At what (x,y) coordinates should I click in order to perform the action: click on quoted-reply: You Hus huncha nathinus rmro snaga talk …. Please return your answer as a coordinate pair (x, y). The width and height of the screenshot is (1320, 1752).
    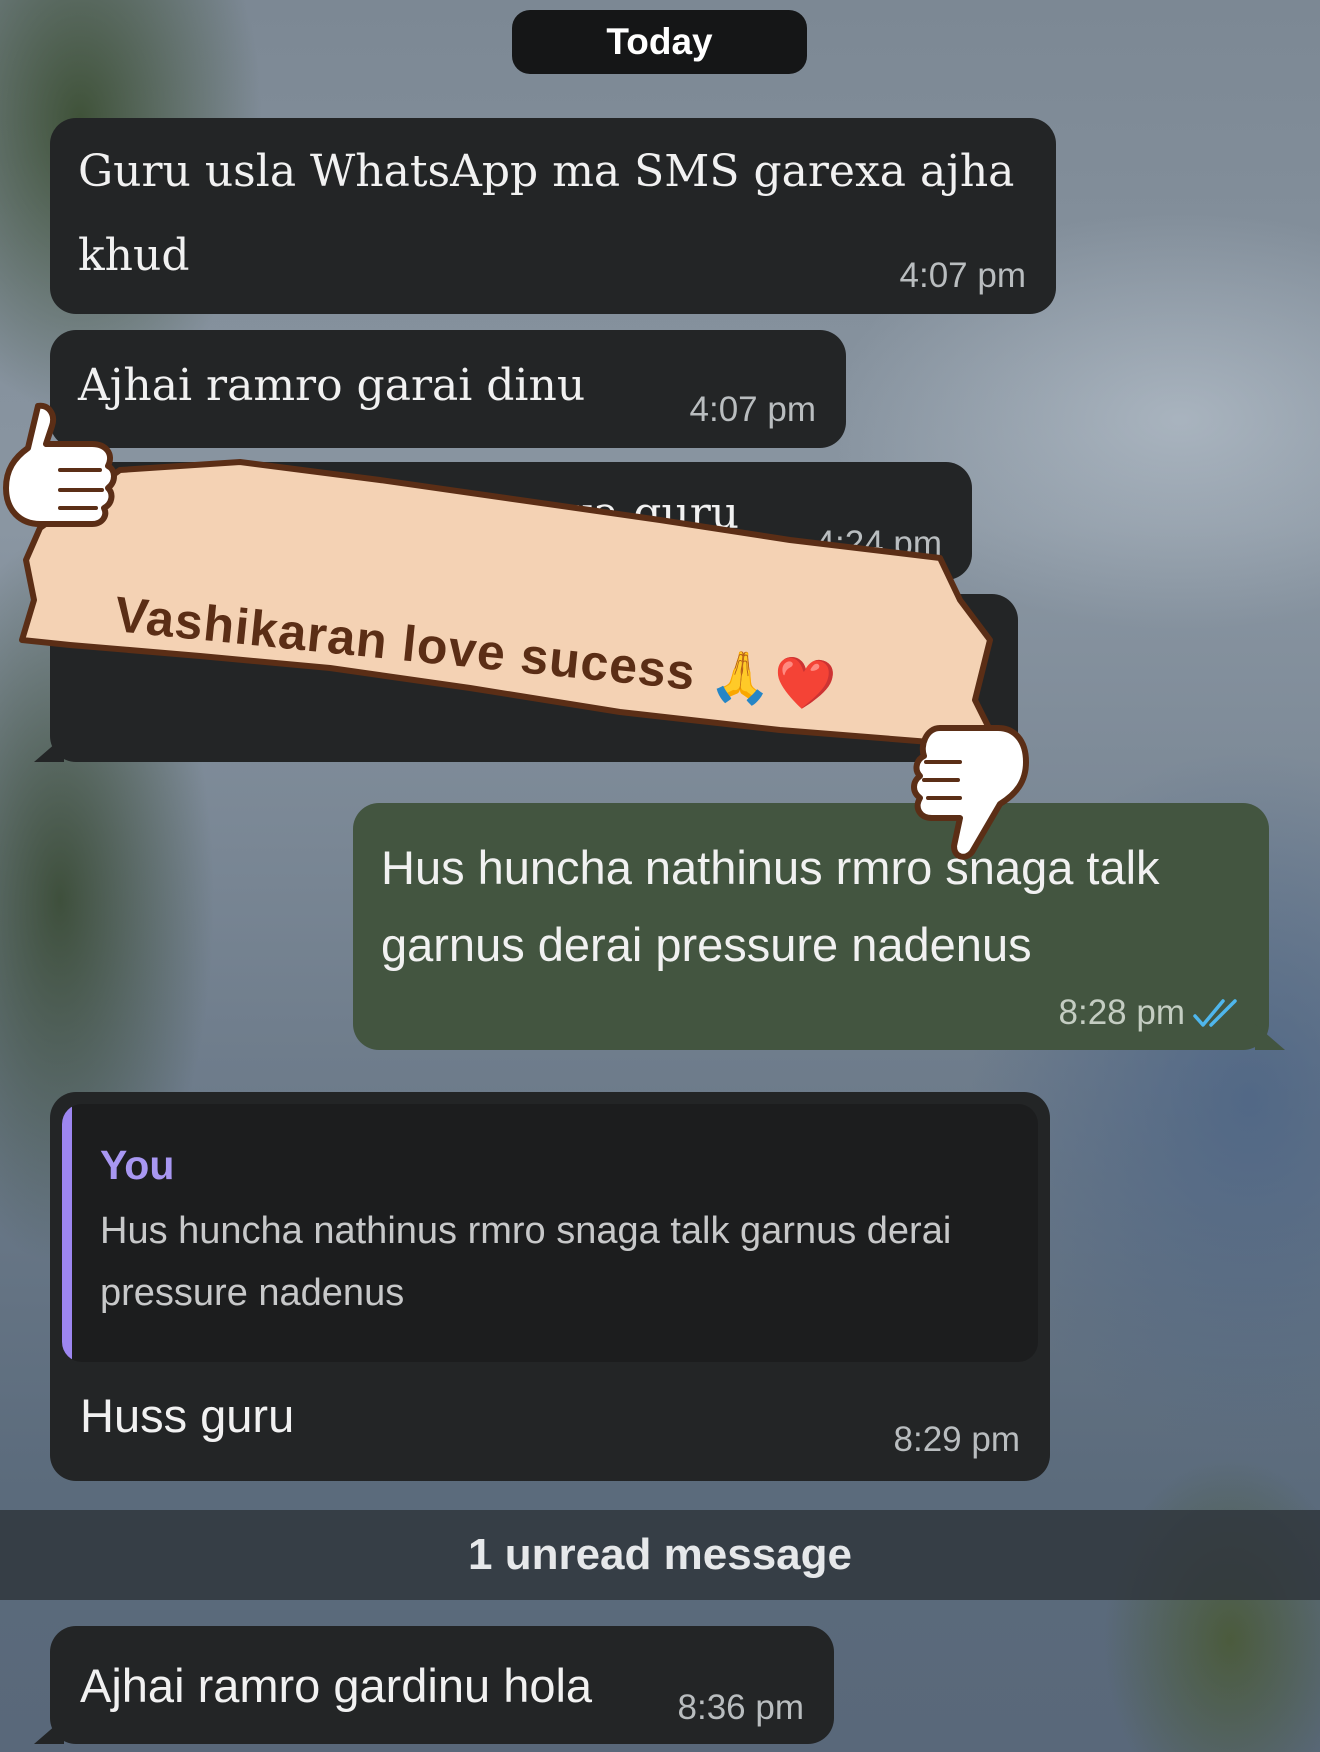
    Looking at the image, I should click on (550, 1233).